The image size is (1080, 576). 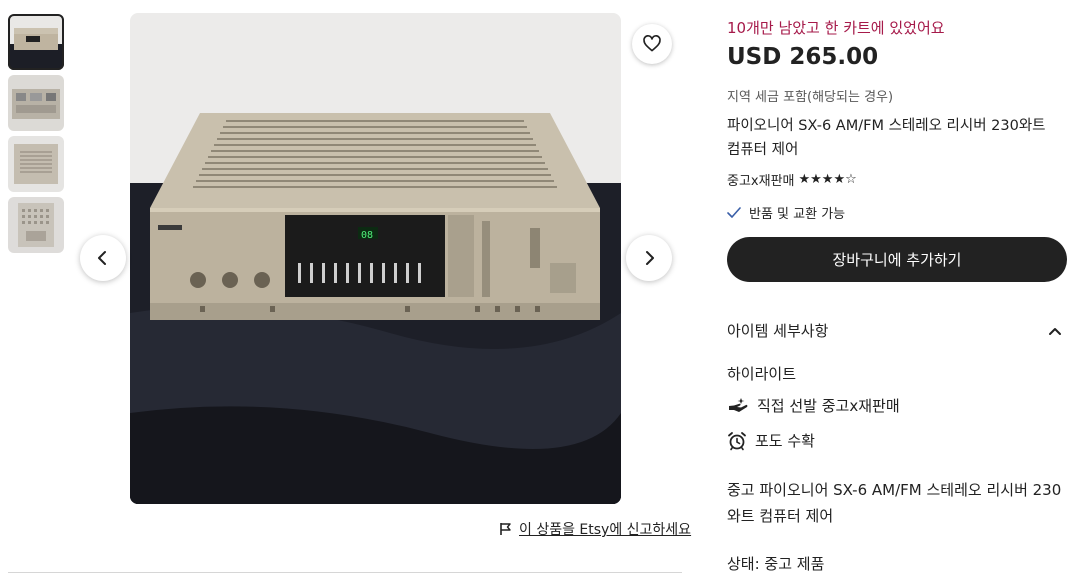 What do you see at coordinates (785, 441) in the screenshot?
I see `highlight-text: 포도 수확` at bounding box center [785, 441].